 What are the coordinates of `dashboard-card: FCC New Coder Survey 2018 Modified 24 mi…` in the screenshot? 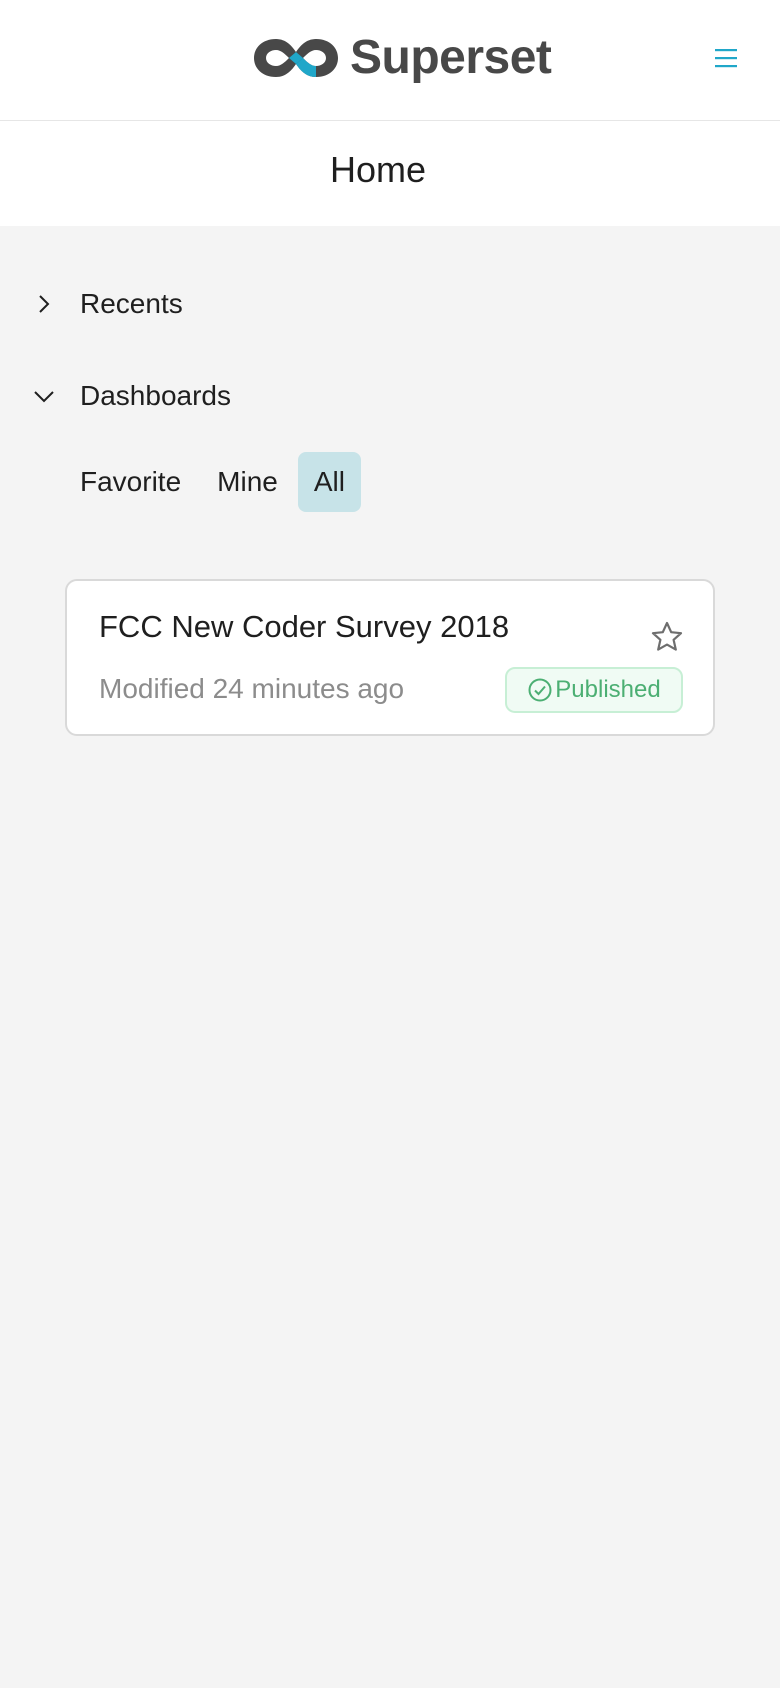 It's located at (390, 657).